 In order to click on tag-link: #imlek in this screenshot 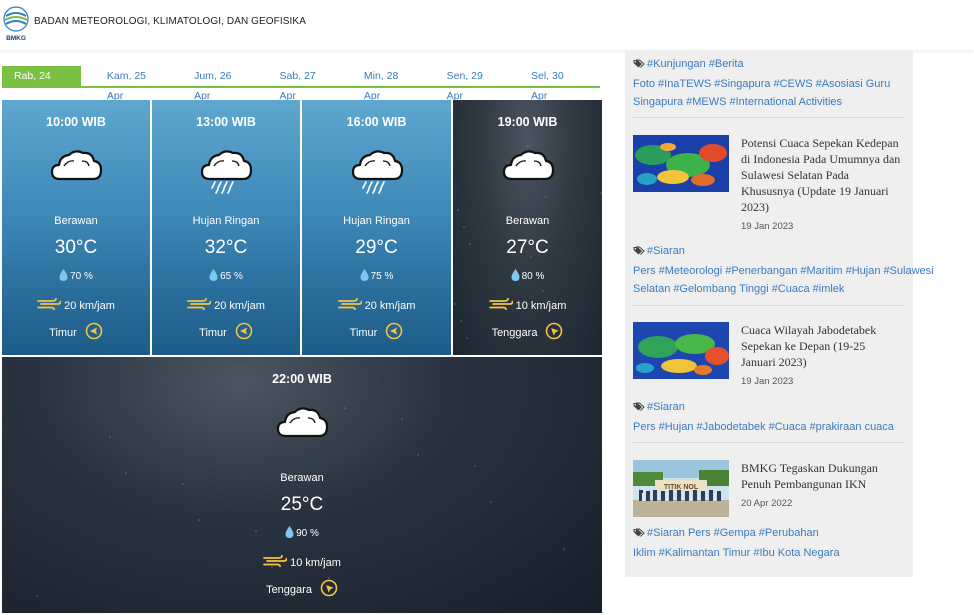, I will do `click(829, 289)`.